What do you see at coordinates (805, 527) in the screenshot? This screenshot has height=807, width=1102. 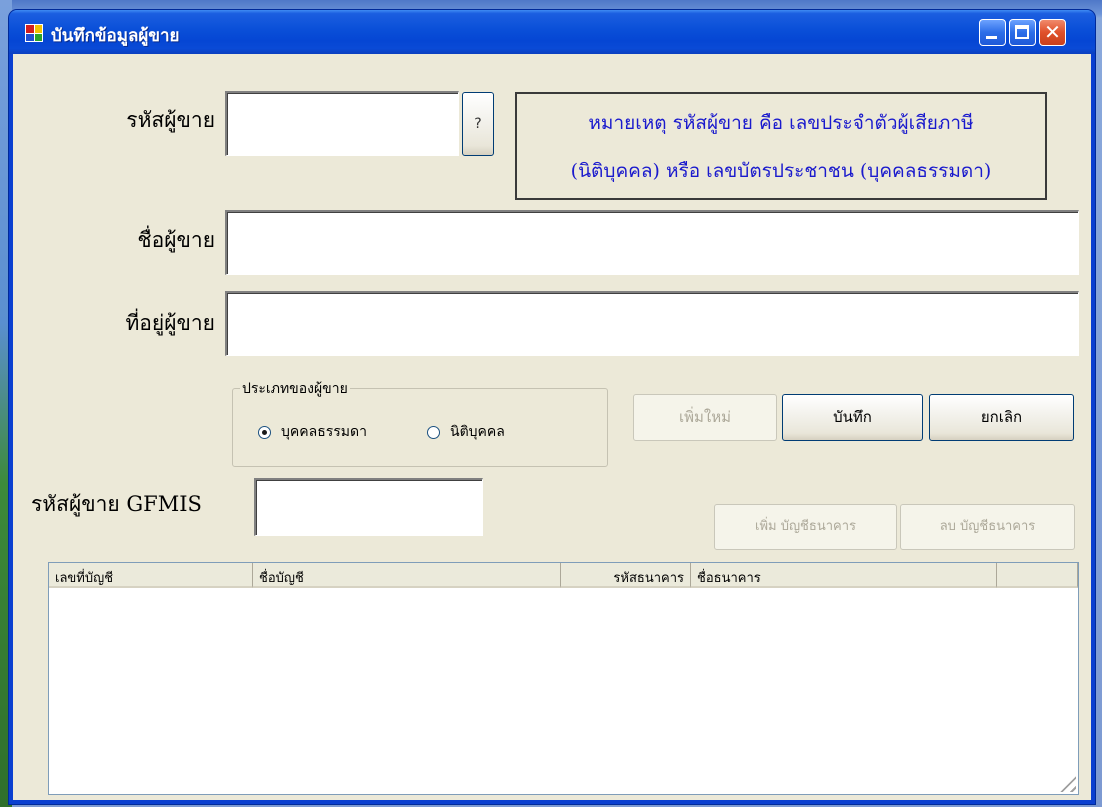 I see `add-bank-account-button: เพิ่ม บัญชีธนาคาร` at bounding box center [805, 527].